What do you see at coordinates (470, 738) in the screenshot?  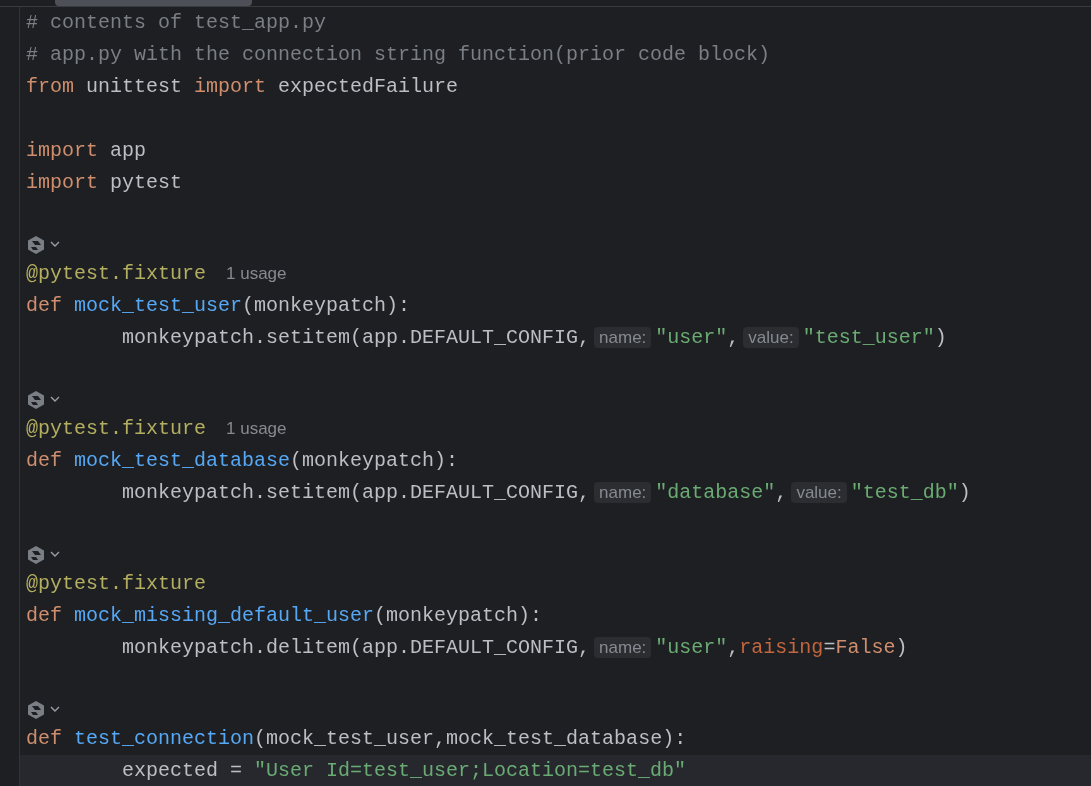 I see `code-text: (mock_test_user,mock_test_database):` at bounding box center [470, 738].